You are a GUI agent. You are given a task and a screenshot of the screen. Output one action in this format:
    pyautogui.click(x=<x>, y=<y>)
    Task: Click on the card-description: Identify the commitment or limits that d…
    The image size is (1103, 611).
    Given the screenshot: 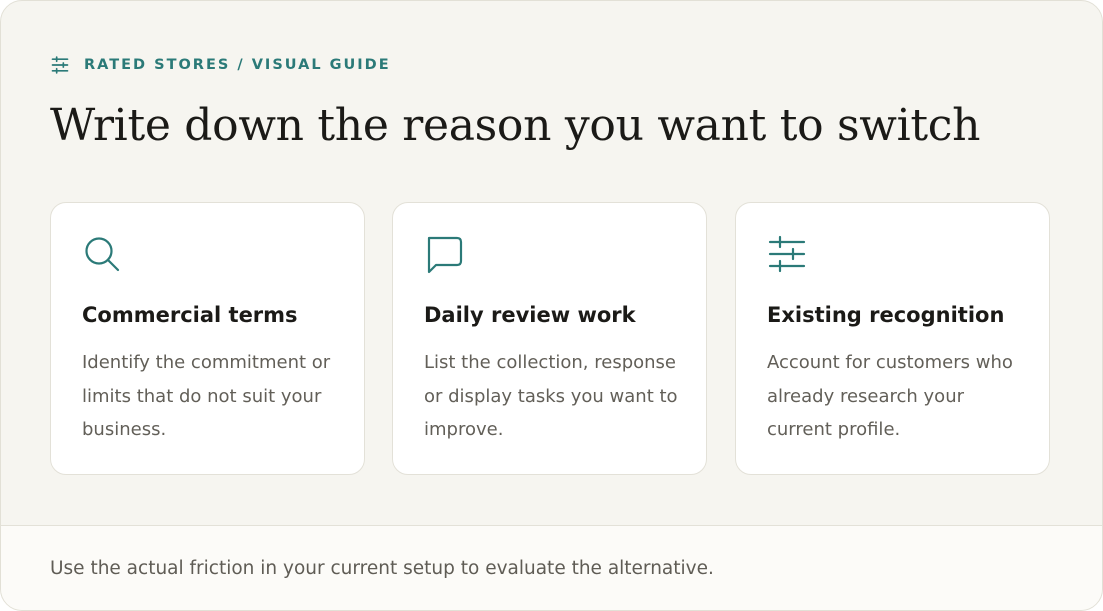 What is the action you would take?
    pyautogui.click(x=206, y=396)
    